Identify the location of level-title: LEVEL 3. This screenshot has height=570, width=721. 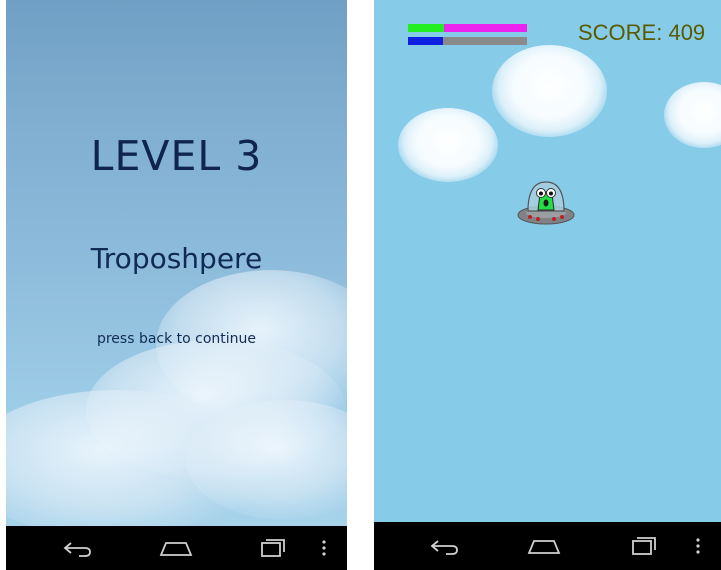
(176, 156).